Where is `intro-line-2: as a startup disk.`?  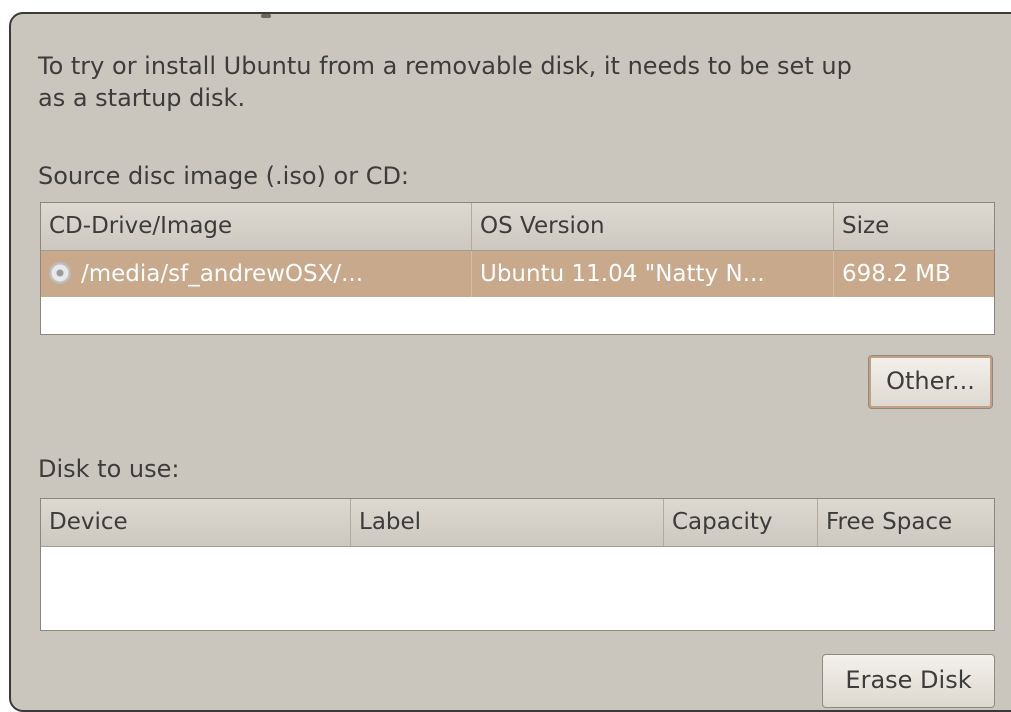
intro-line-2: as a startup disk. is located at coordinates (142, 98).